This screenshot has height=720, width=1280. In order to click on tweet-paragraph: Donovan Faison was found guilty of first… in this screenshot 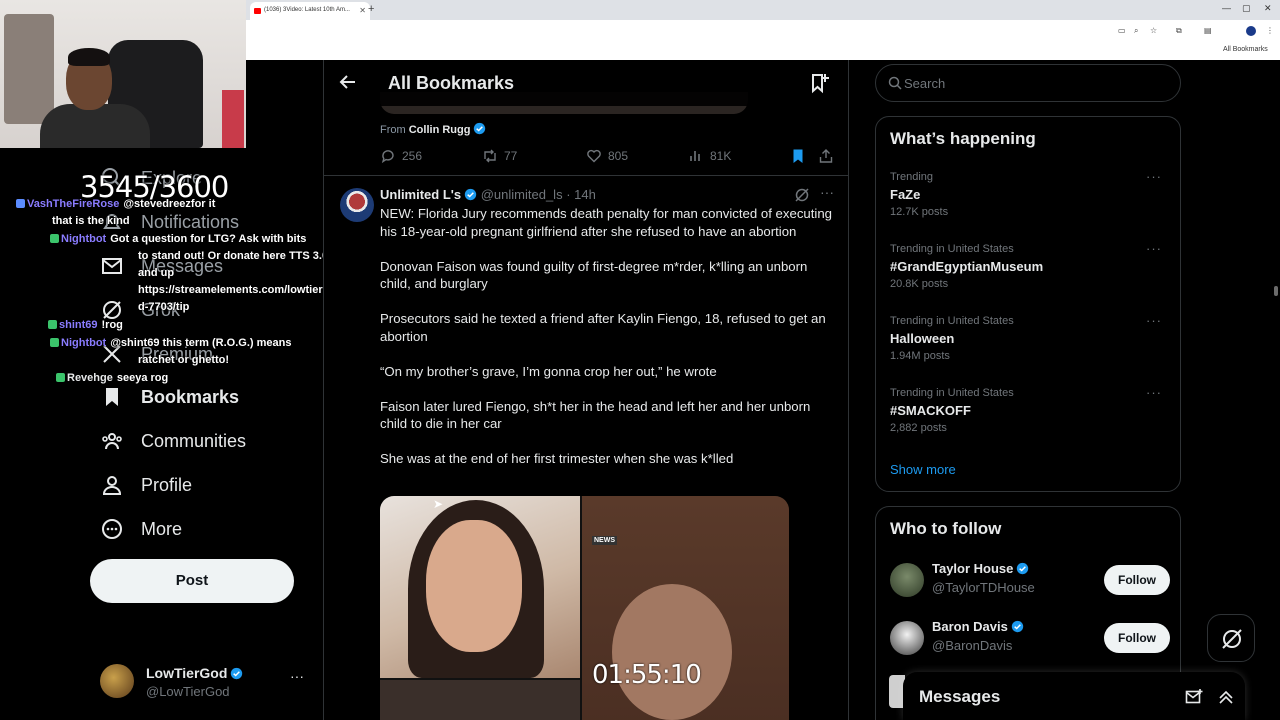, I will do `click(594, 275)`.